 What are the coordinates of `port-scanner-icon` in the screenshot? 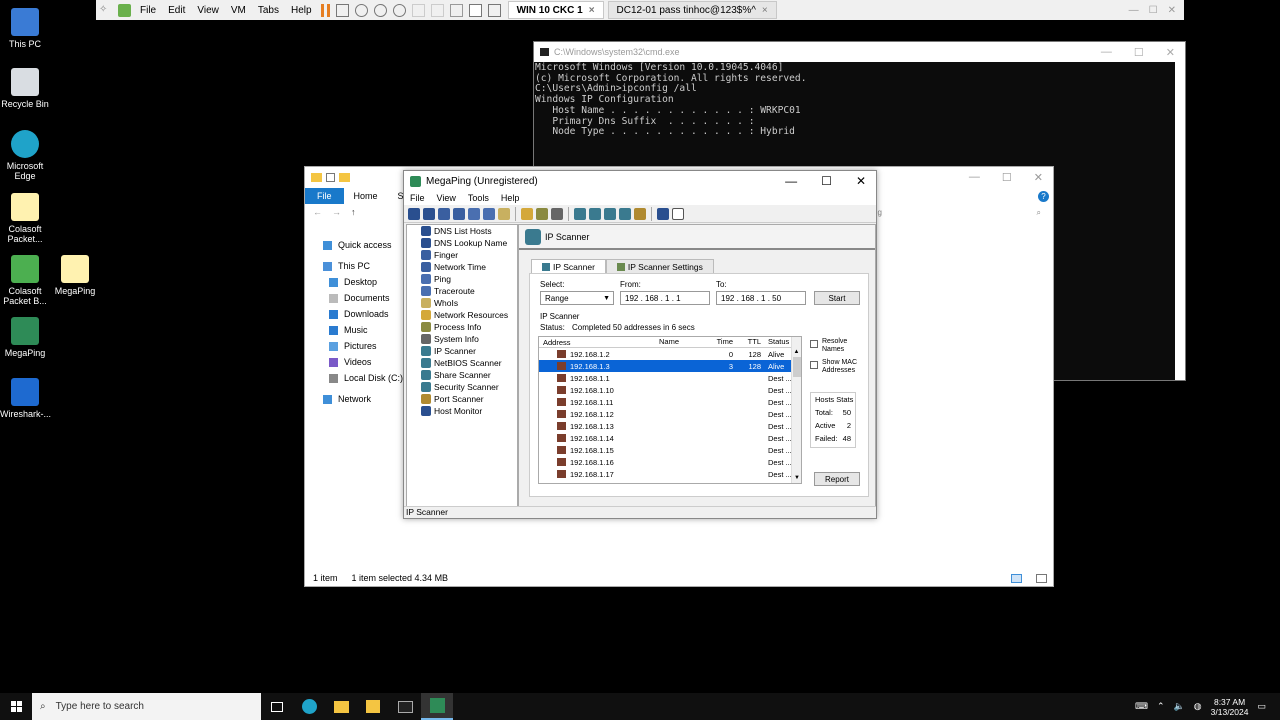 It's located at (640, 213).